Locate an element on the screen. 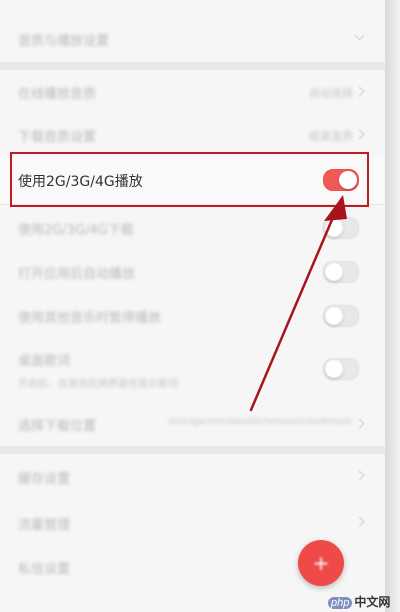 Image resolution: width=400 pixels, height=612 pixels. settings-row-value: 极高音质 is located at coordinates (331, 136).